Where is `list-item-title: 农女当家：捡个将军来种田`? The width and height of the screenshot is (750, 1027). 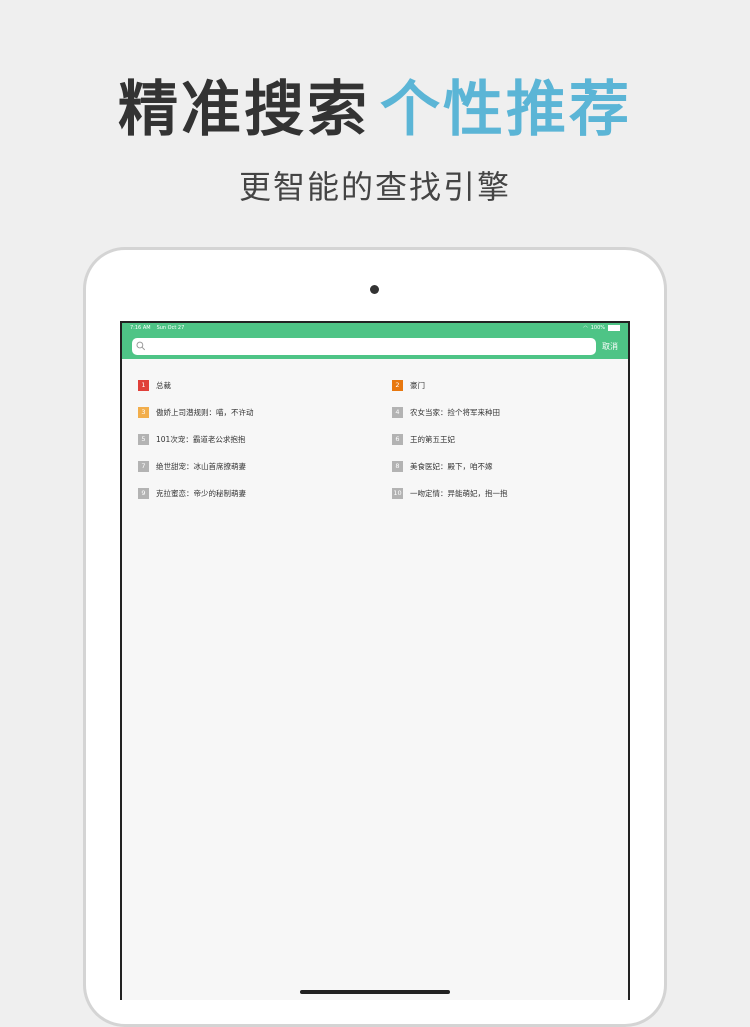 list-item-title: 农女当家：捡个将军来种田 is located at coordinates (455, 412).